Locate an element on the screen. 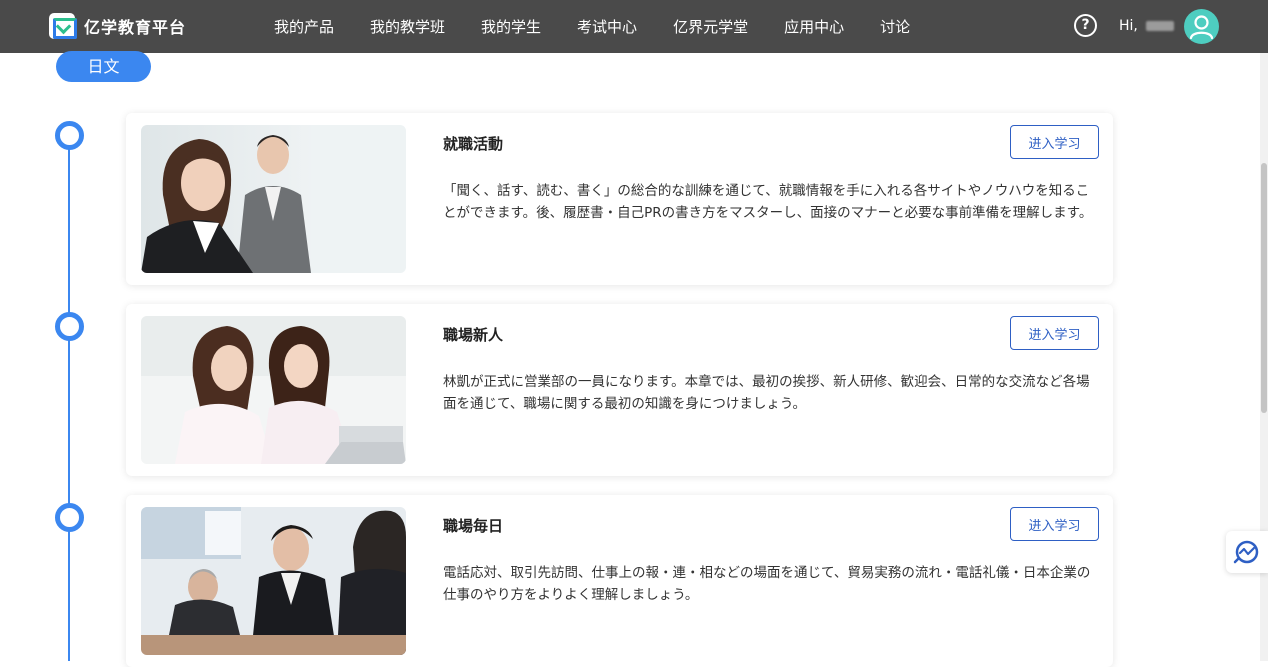  nav-exam-center: 考试中心 is located at coordinates (607, 26).